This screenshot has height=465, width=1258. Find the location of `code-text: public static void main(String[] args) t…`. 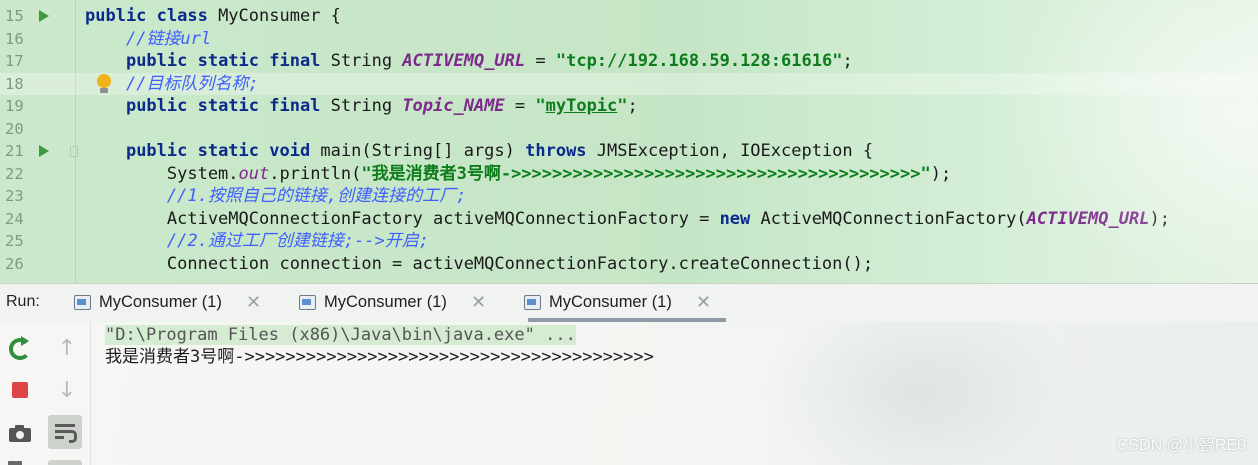

code-text: public static void main(String[] args) t… is located at coordinates (479, 151).